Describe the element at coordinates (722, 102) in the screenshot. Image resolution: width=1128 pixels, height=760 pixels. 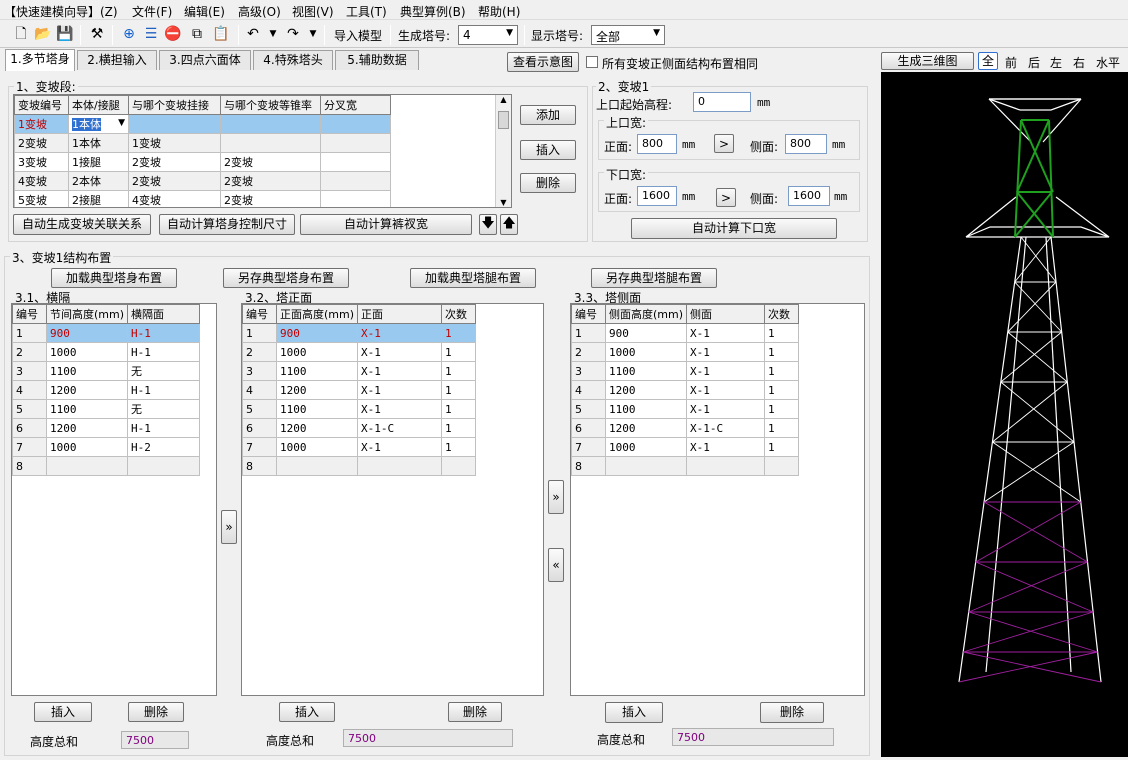
I see `start-elevation-input: 0` at that location.